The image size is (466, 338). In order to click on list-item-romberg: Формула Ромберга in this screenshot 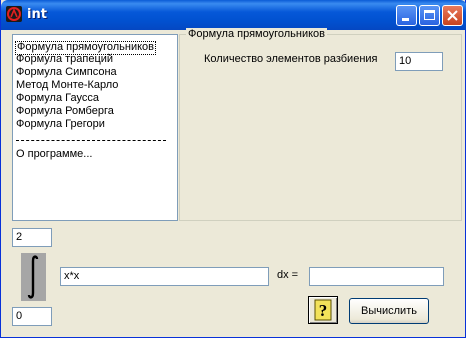, I will do `click(65, 111)`.